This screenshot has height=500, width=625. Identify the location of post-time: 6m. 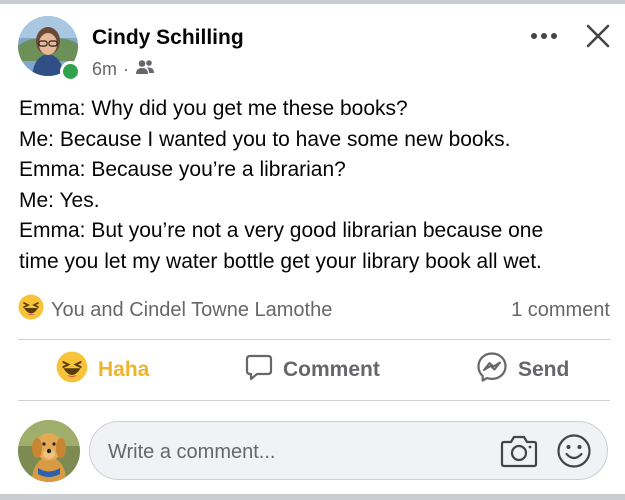
(104, 69).